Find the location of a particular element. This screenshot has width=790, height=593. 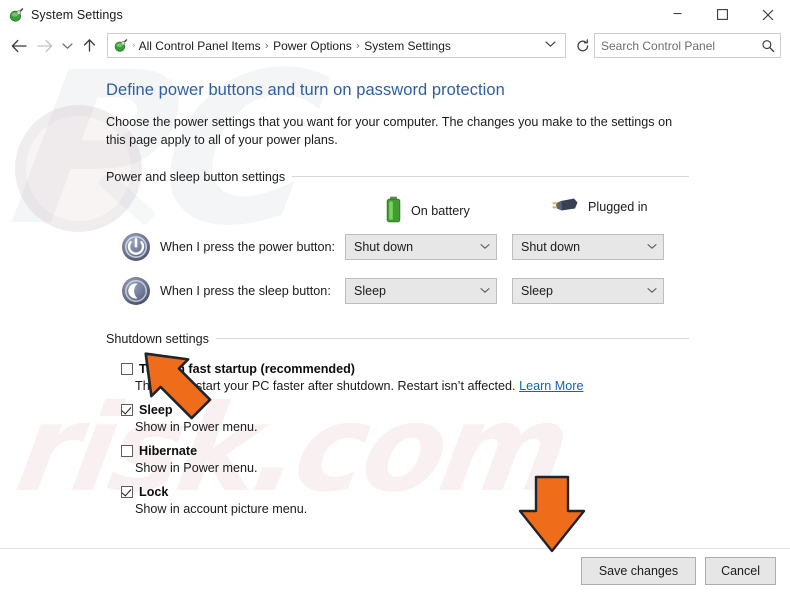

close-icon is located at coordinates (767, 14).